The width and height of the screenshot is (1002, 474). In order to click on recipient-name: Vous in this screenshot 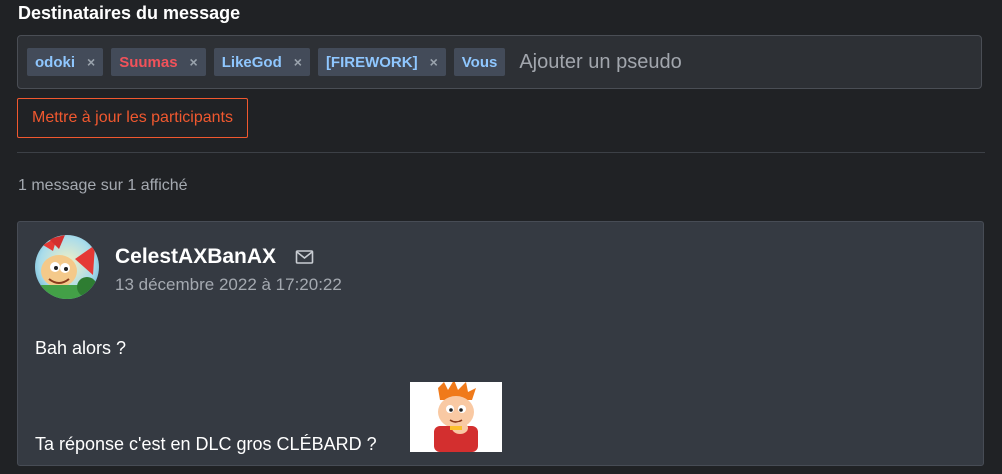, I will do `click(479, 62)`.